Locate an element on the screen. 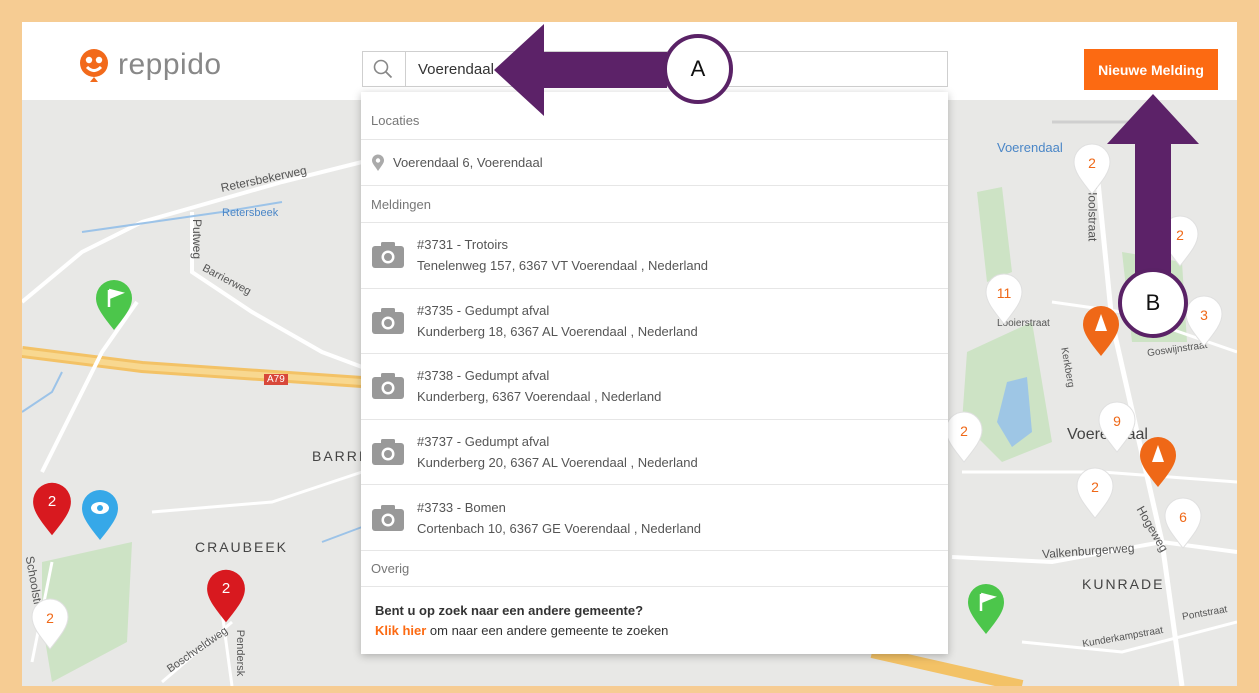 The height and width of the screenshot is (693, 1259). other-rest: om naar een andere gemeente te zoeken is located at coordinates (547, 630).